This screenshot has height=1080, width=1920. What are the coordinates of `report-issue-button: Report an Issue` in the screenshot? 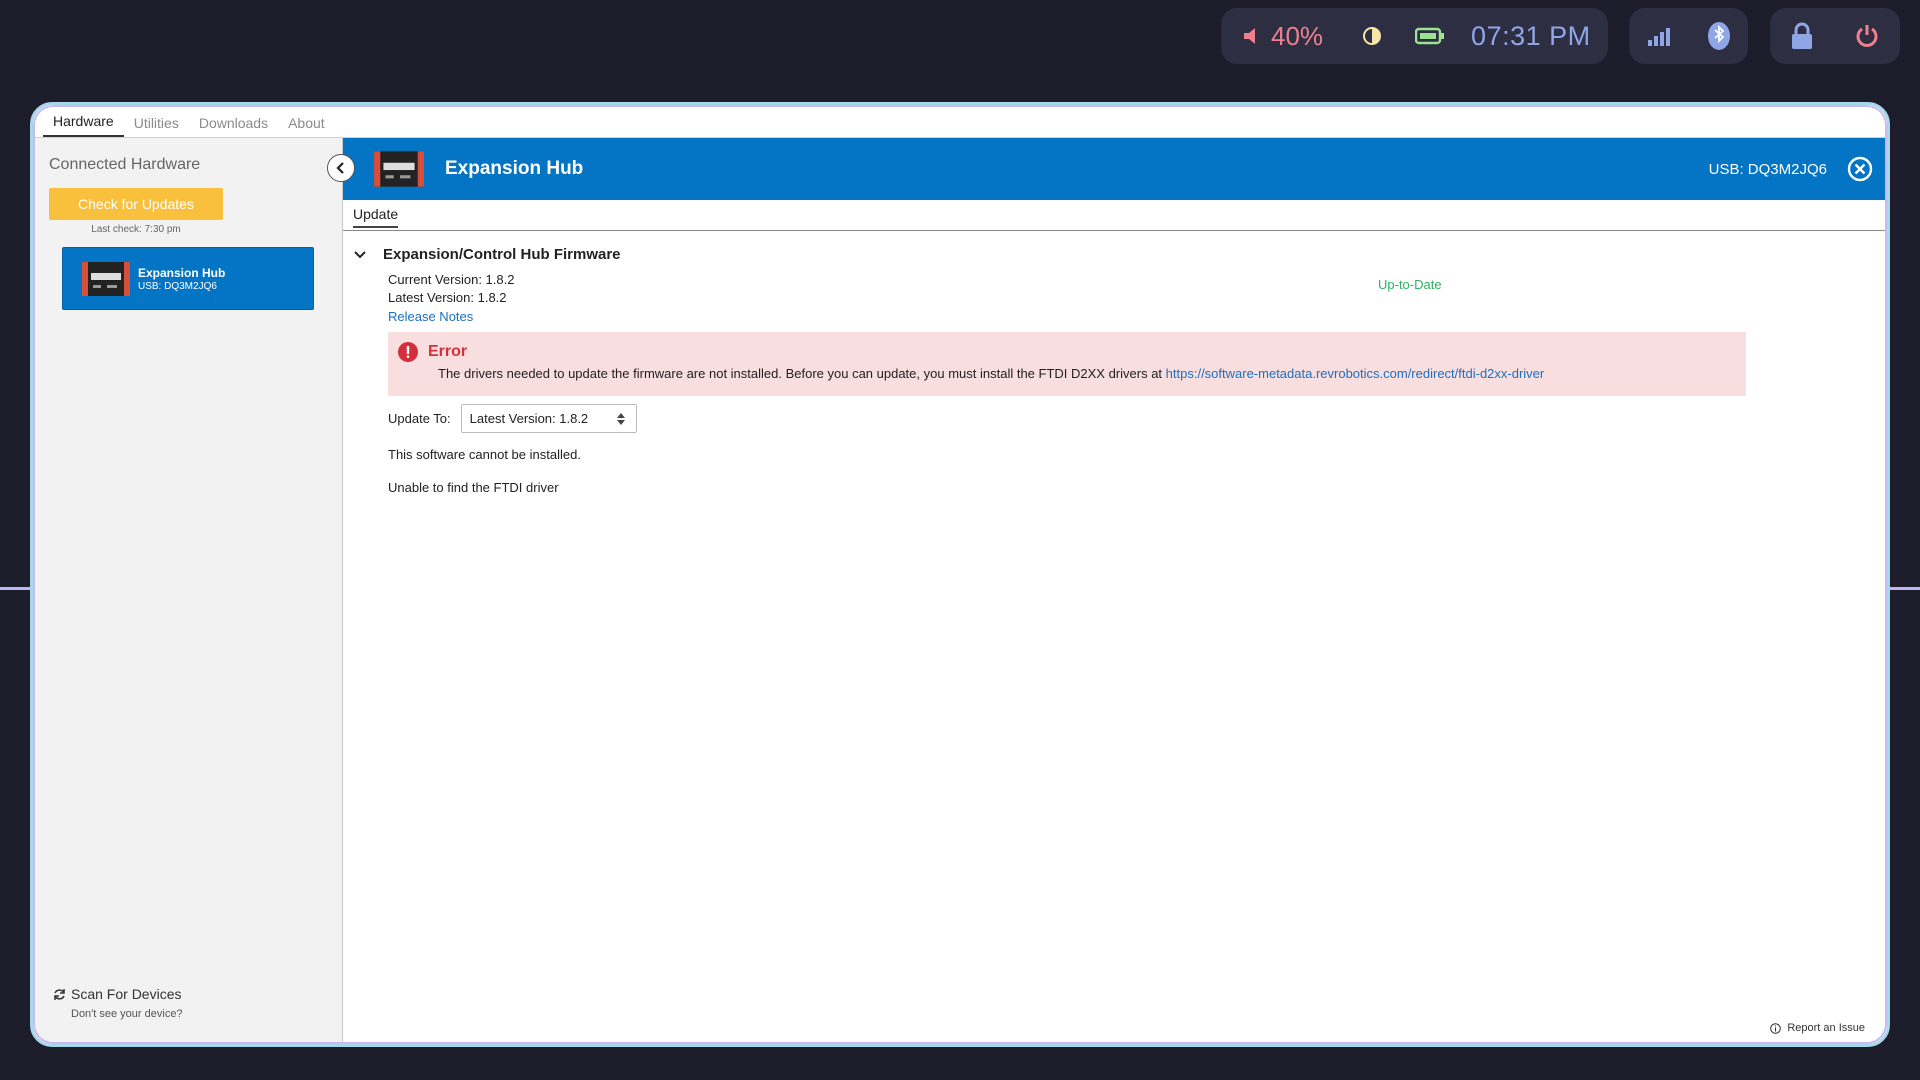 It's located at (1817, 1028).